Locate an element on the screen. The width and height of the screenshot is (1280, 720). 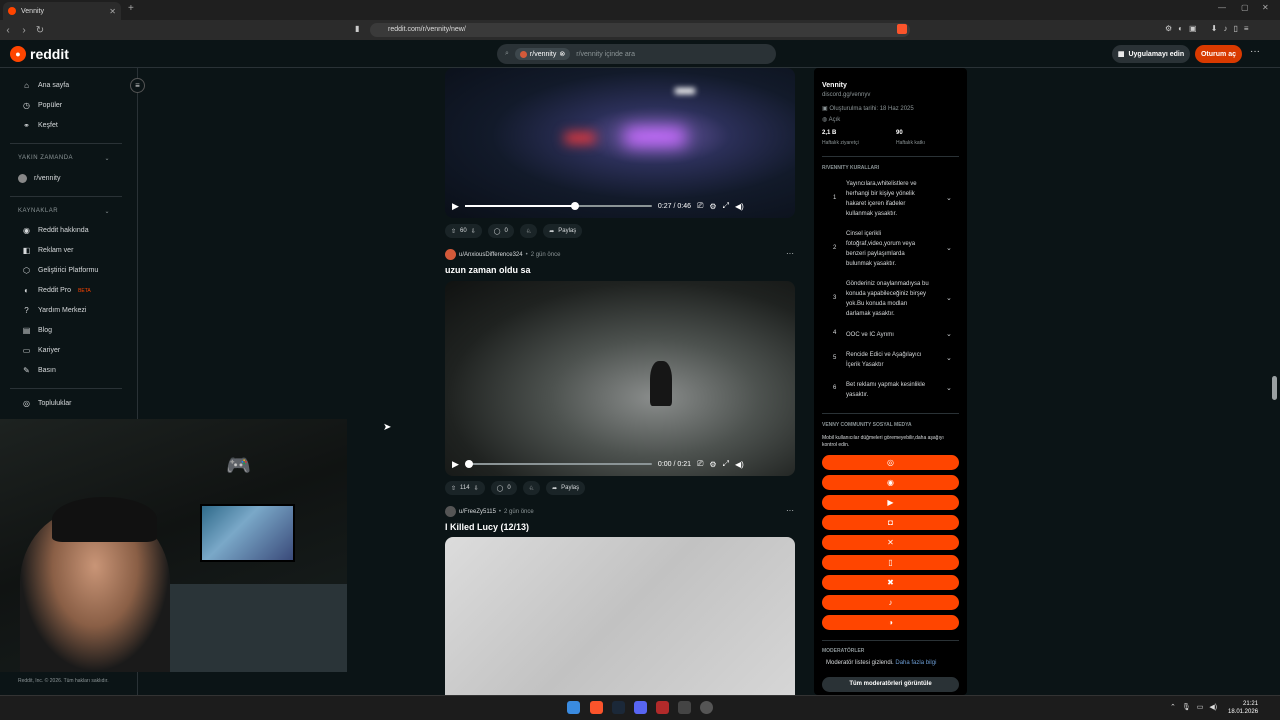
post-title: I Killed Lucy (12/13) is located at coordinates (487, 527).